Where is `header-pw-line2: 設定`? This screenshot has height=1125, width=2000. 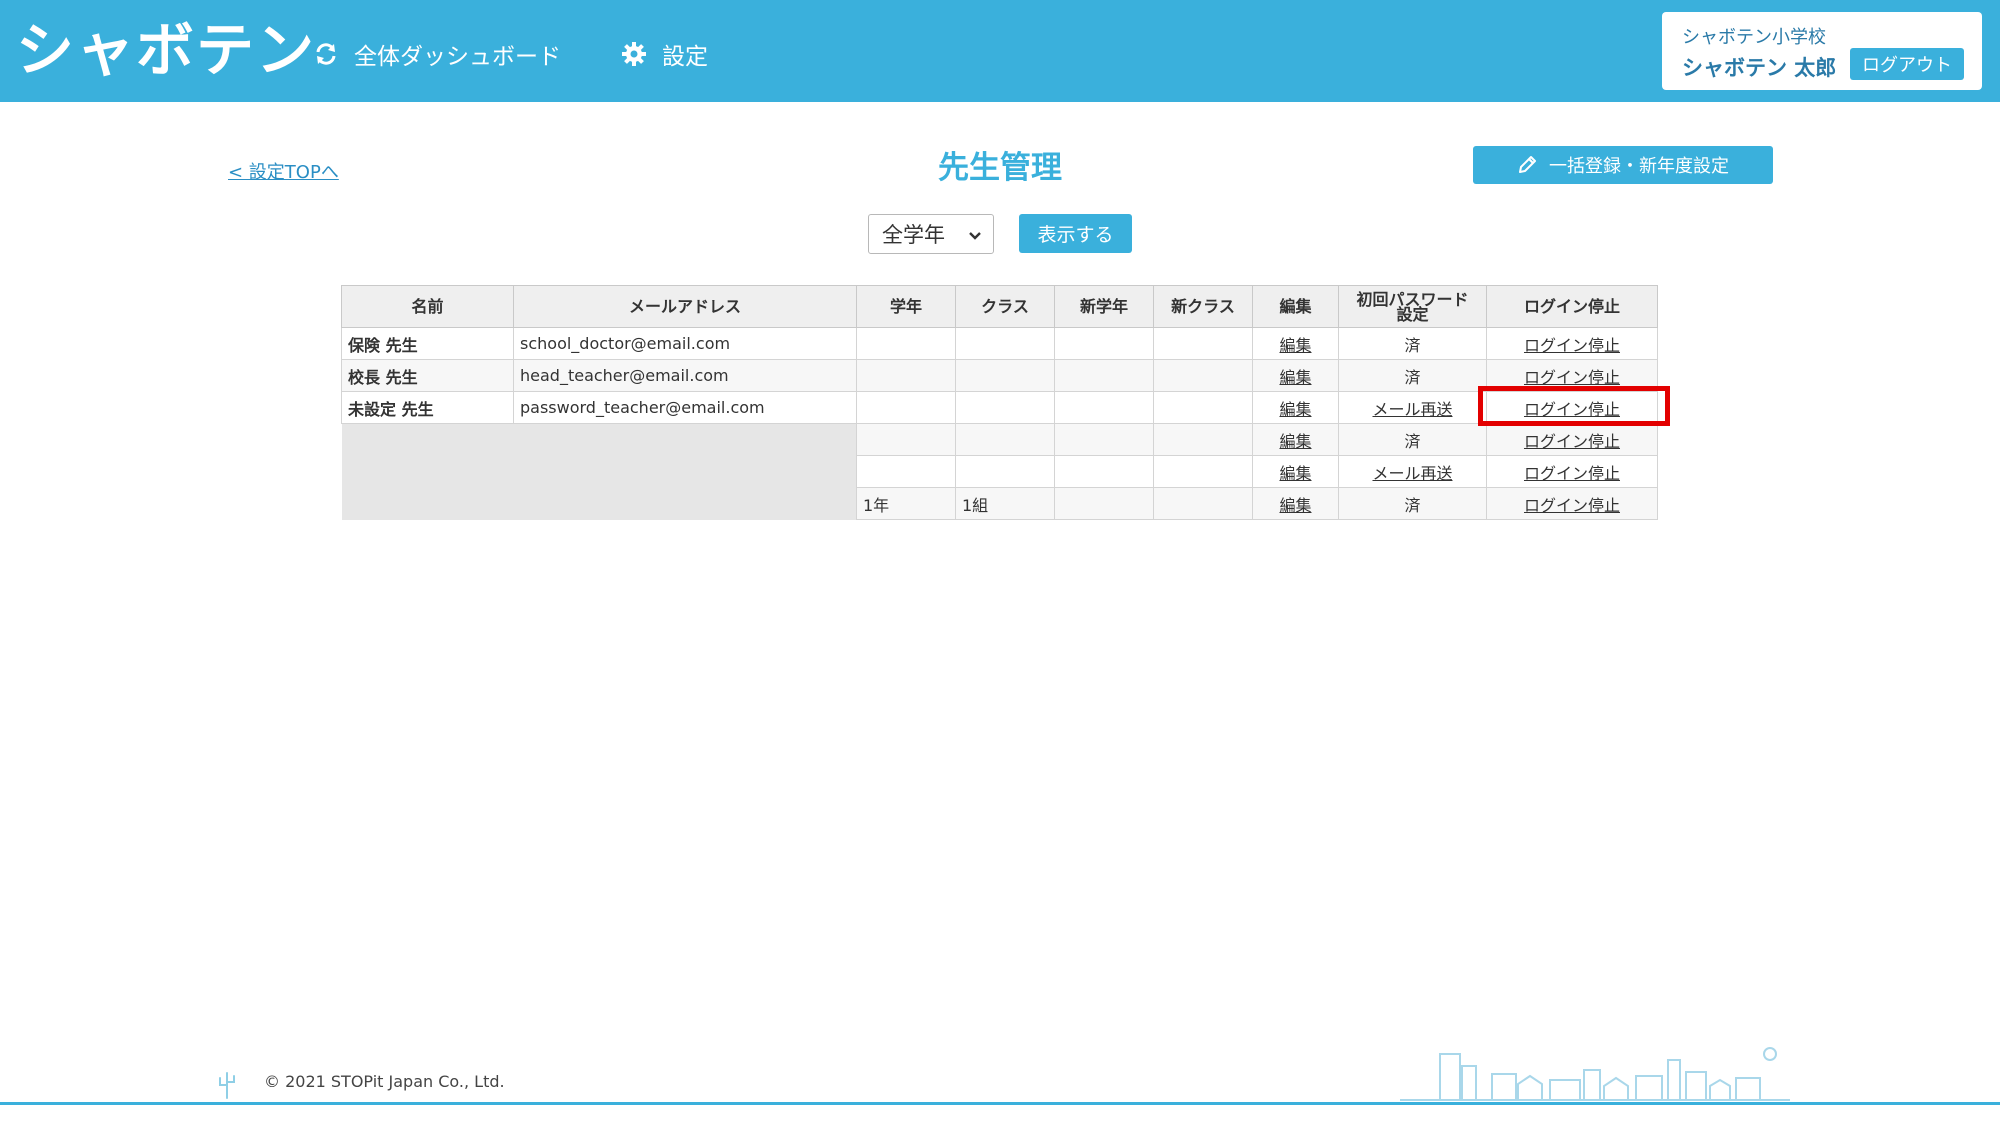 header-pw-line2: 設定 is located at coordinates (1412, 314).